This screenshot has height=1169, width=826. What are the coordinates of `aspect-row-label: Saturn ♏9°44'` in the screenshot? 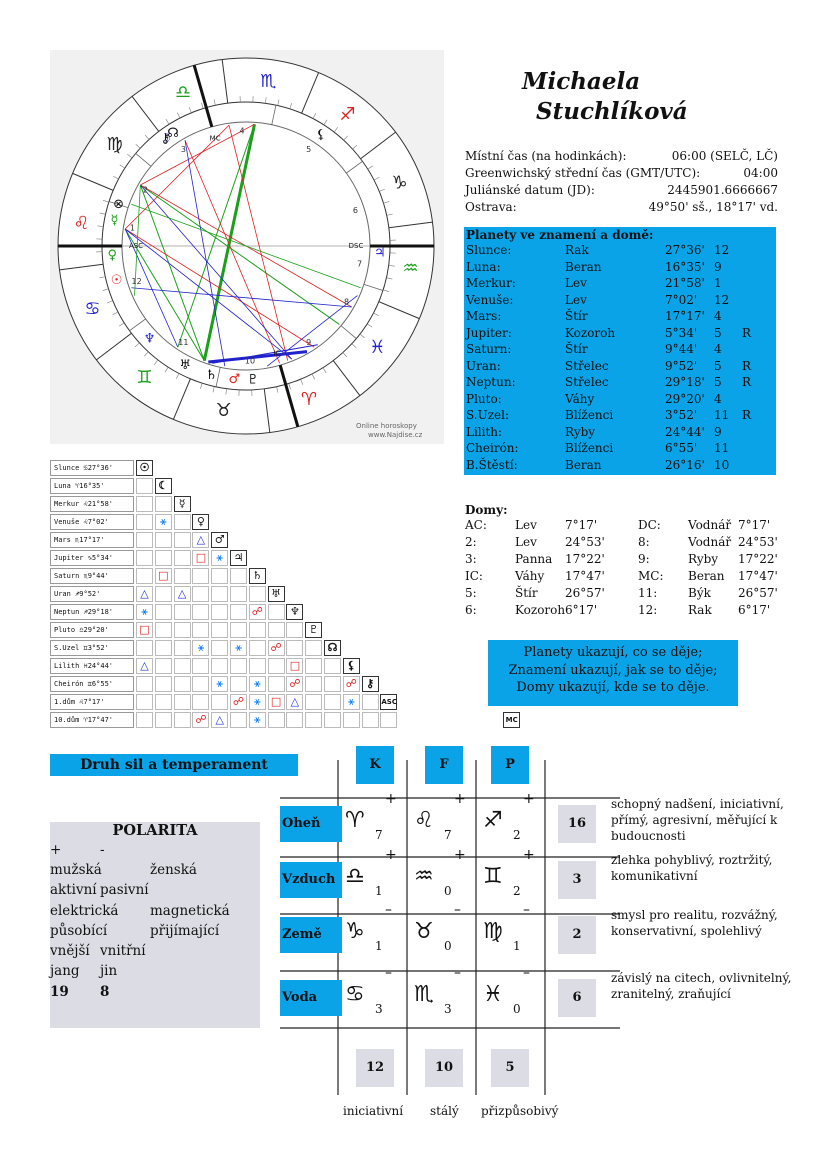 It's located at (92, 576).